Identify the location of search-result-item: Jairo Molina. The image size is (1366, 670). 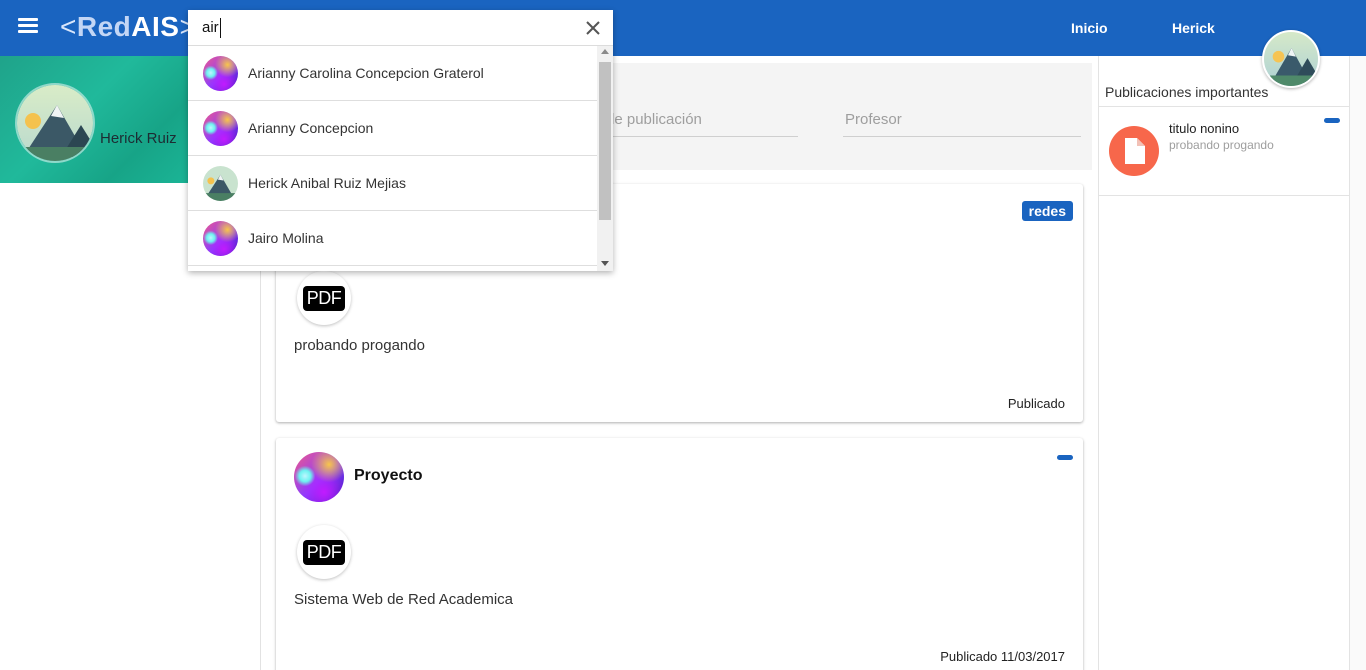
(392, 238).